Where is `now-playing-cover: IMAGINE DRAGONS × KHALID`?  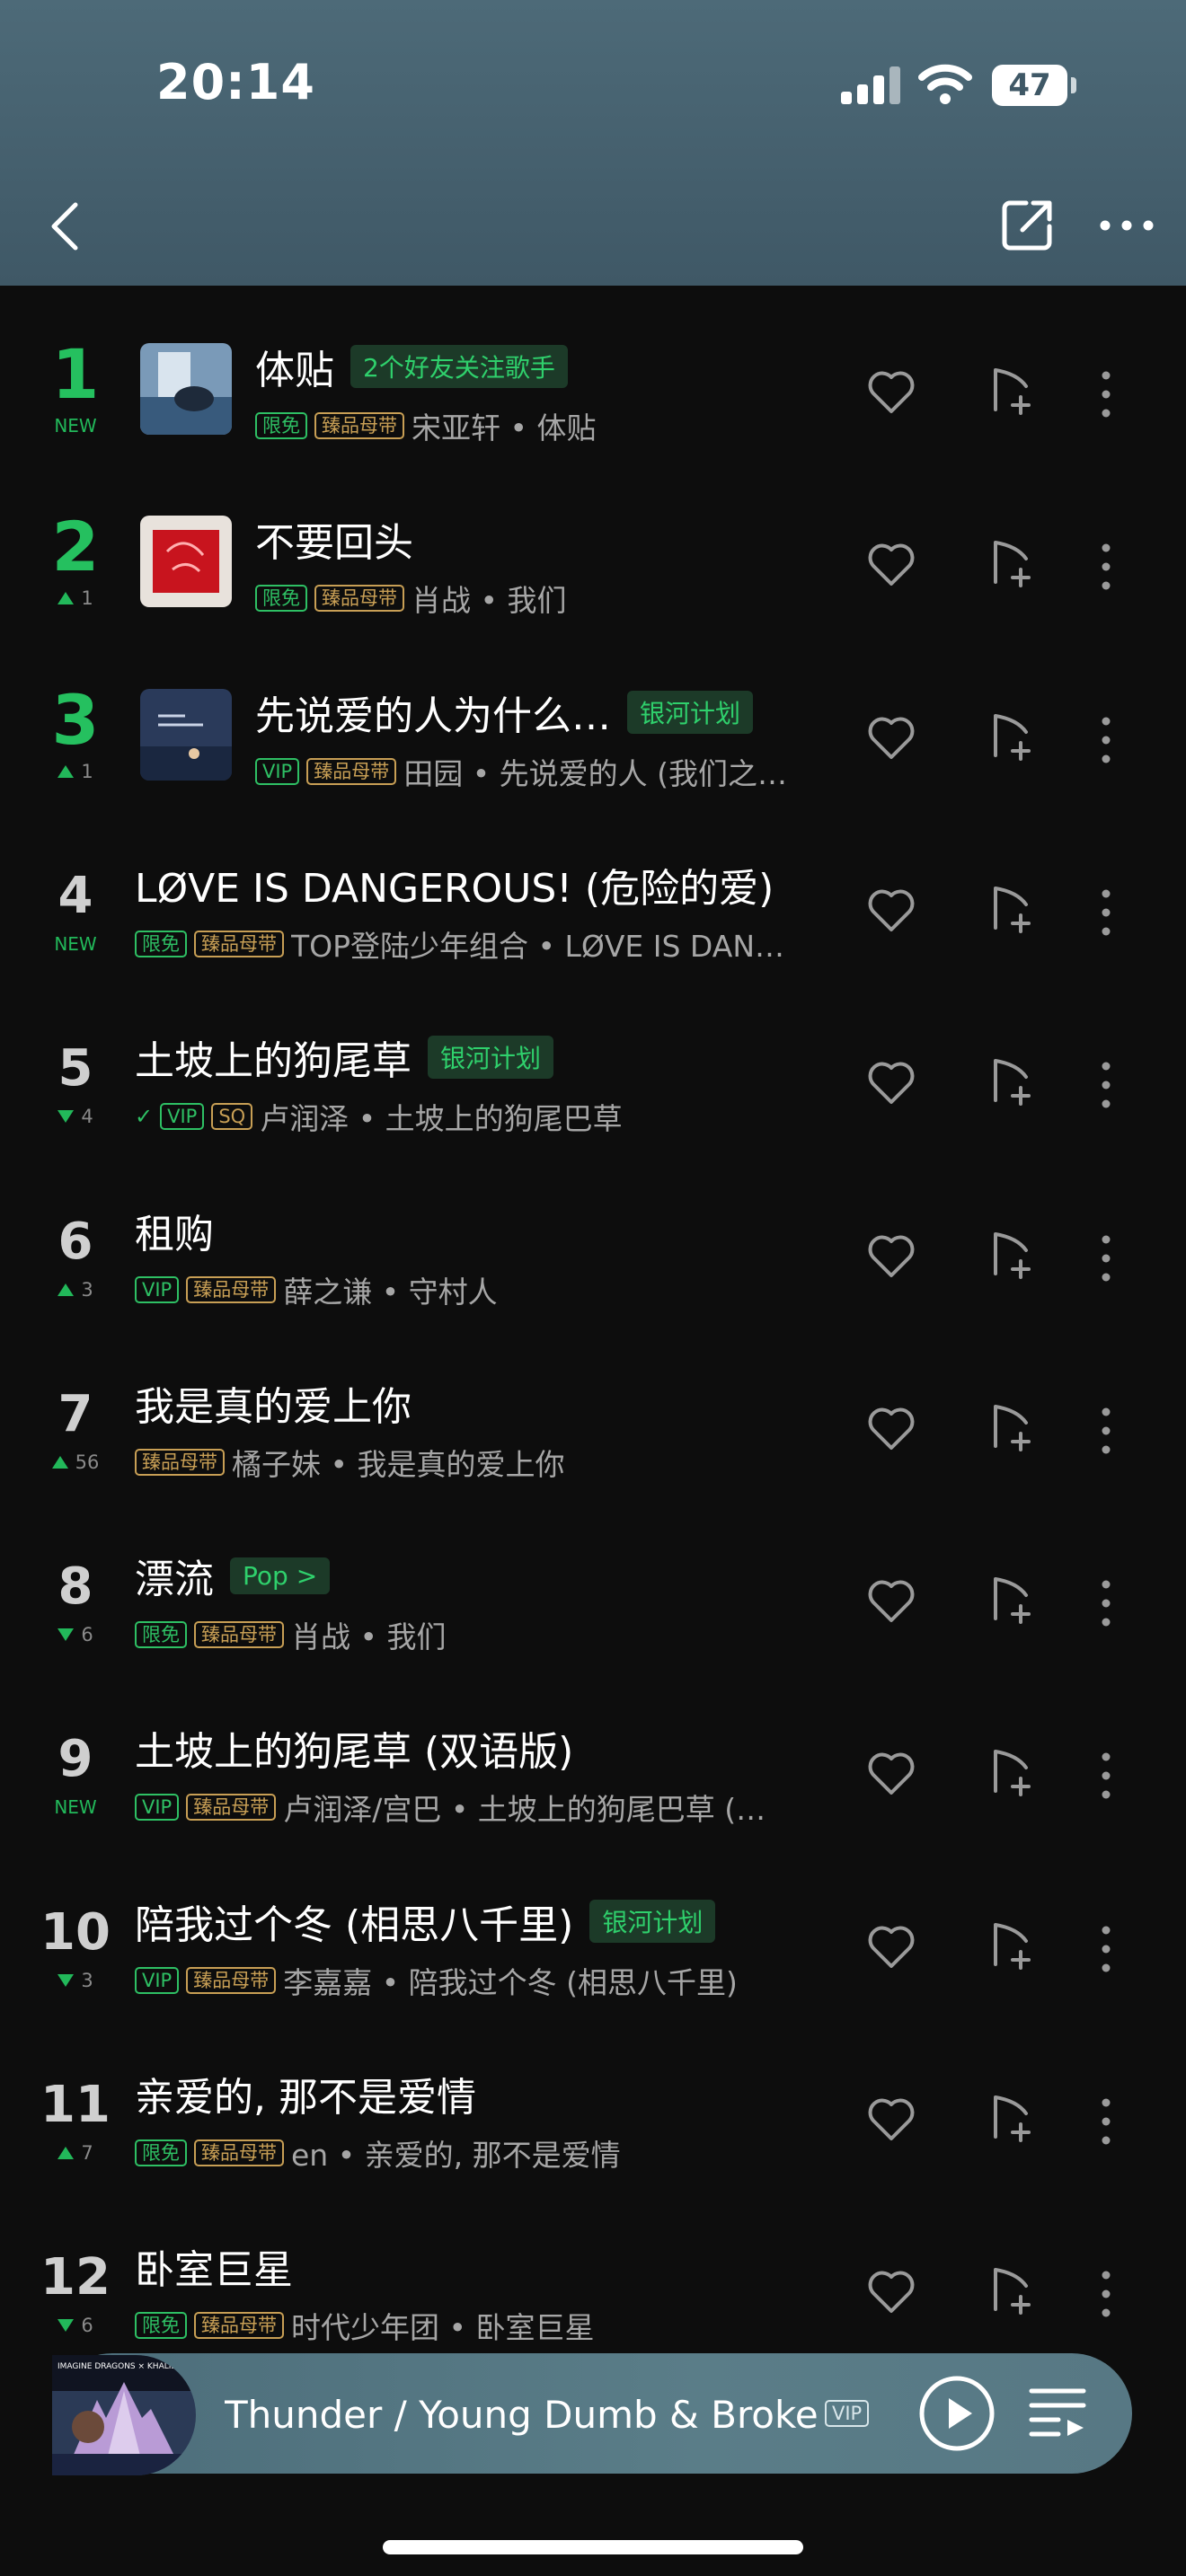 now-playing-cover: IMAGINE DRAGONS × KHALID is located at coordinates (124, 2415).